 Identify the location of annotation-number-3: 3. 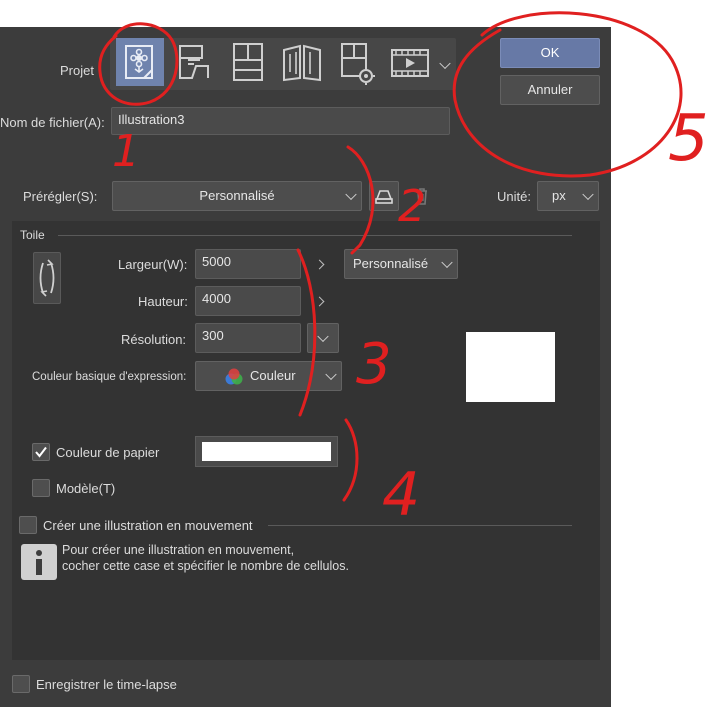
(374, 364).